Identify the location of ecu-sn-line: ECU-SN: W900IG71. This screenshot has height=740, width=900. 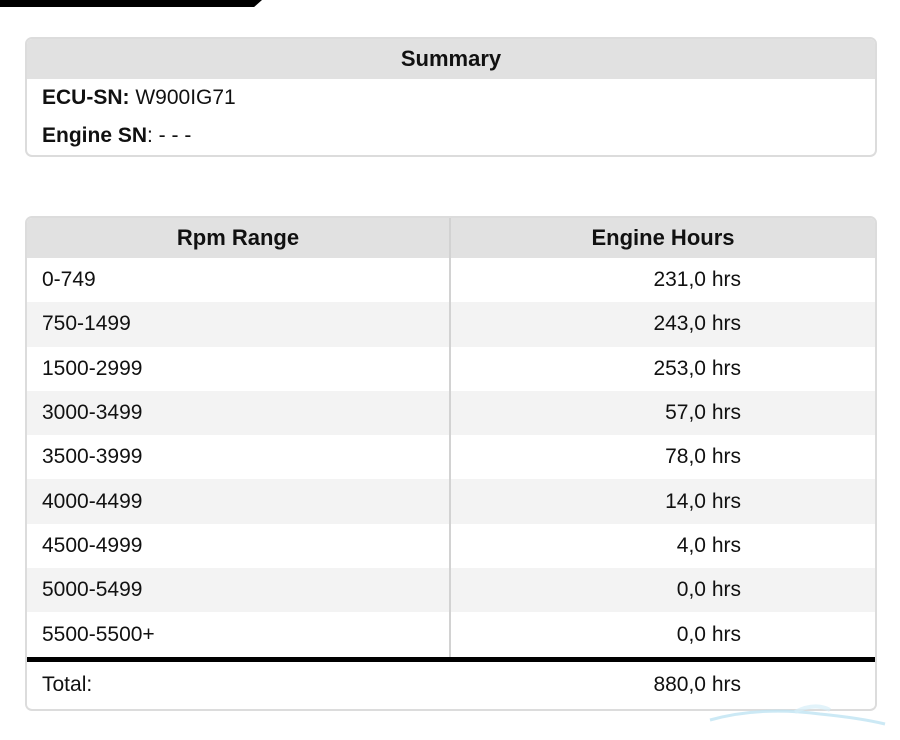
(451, 98).